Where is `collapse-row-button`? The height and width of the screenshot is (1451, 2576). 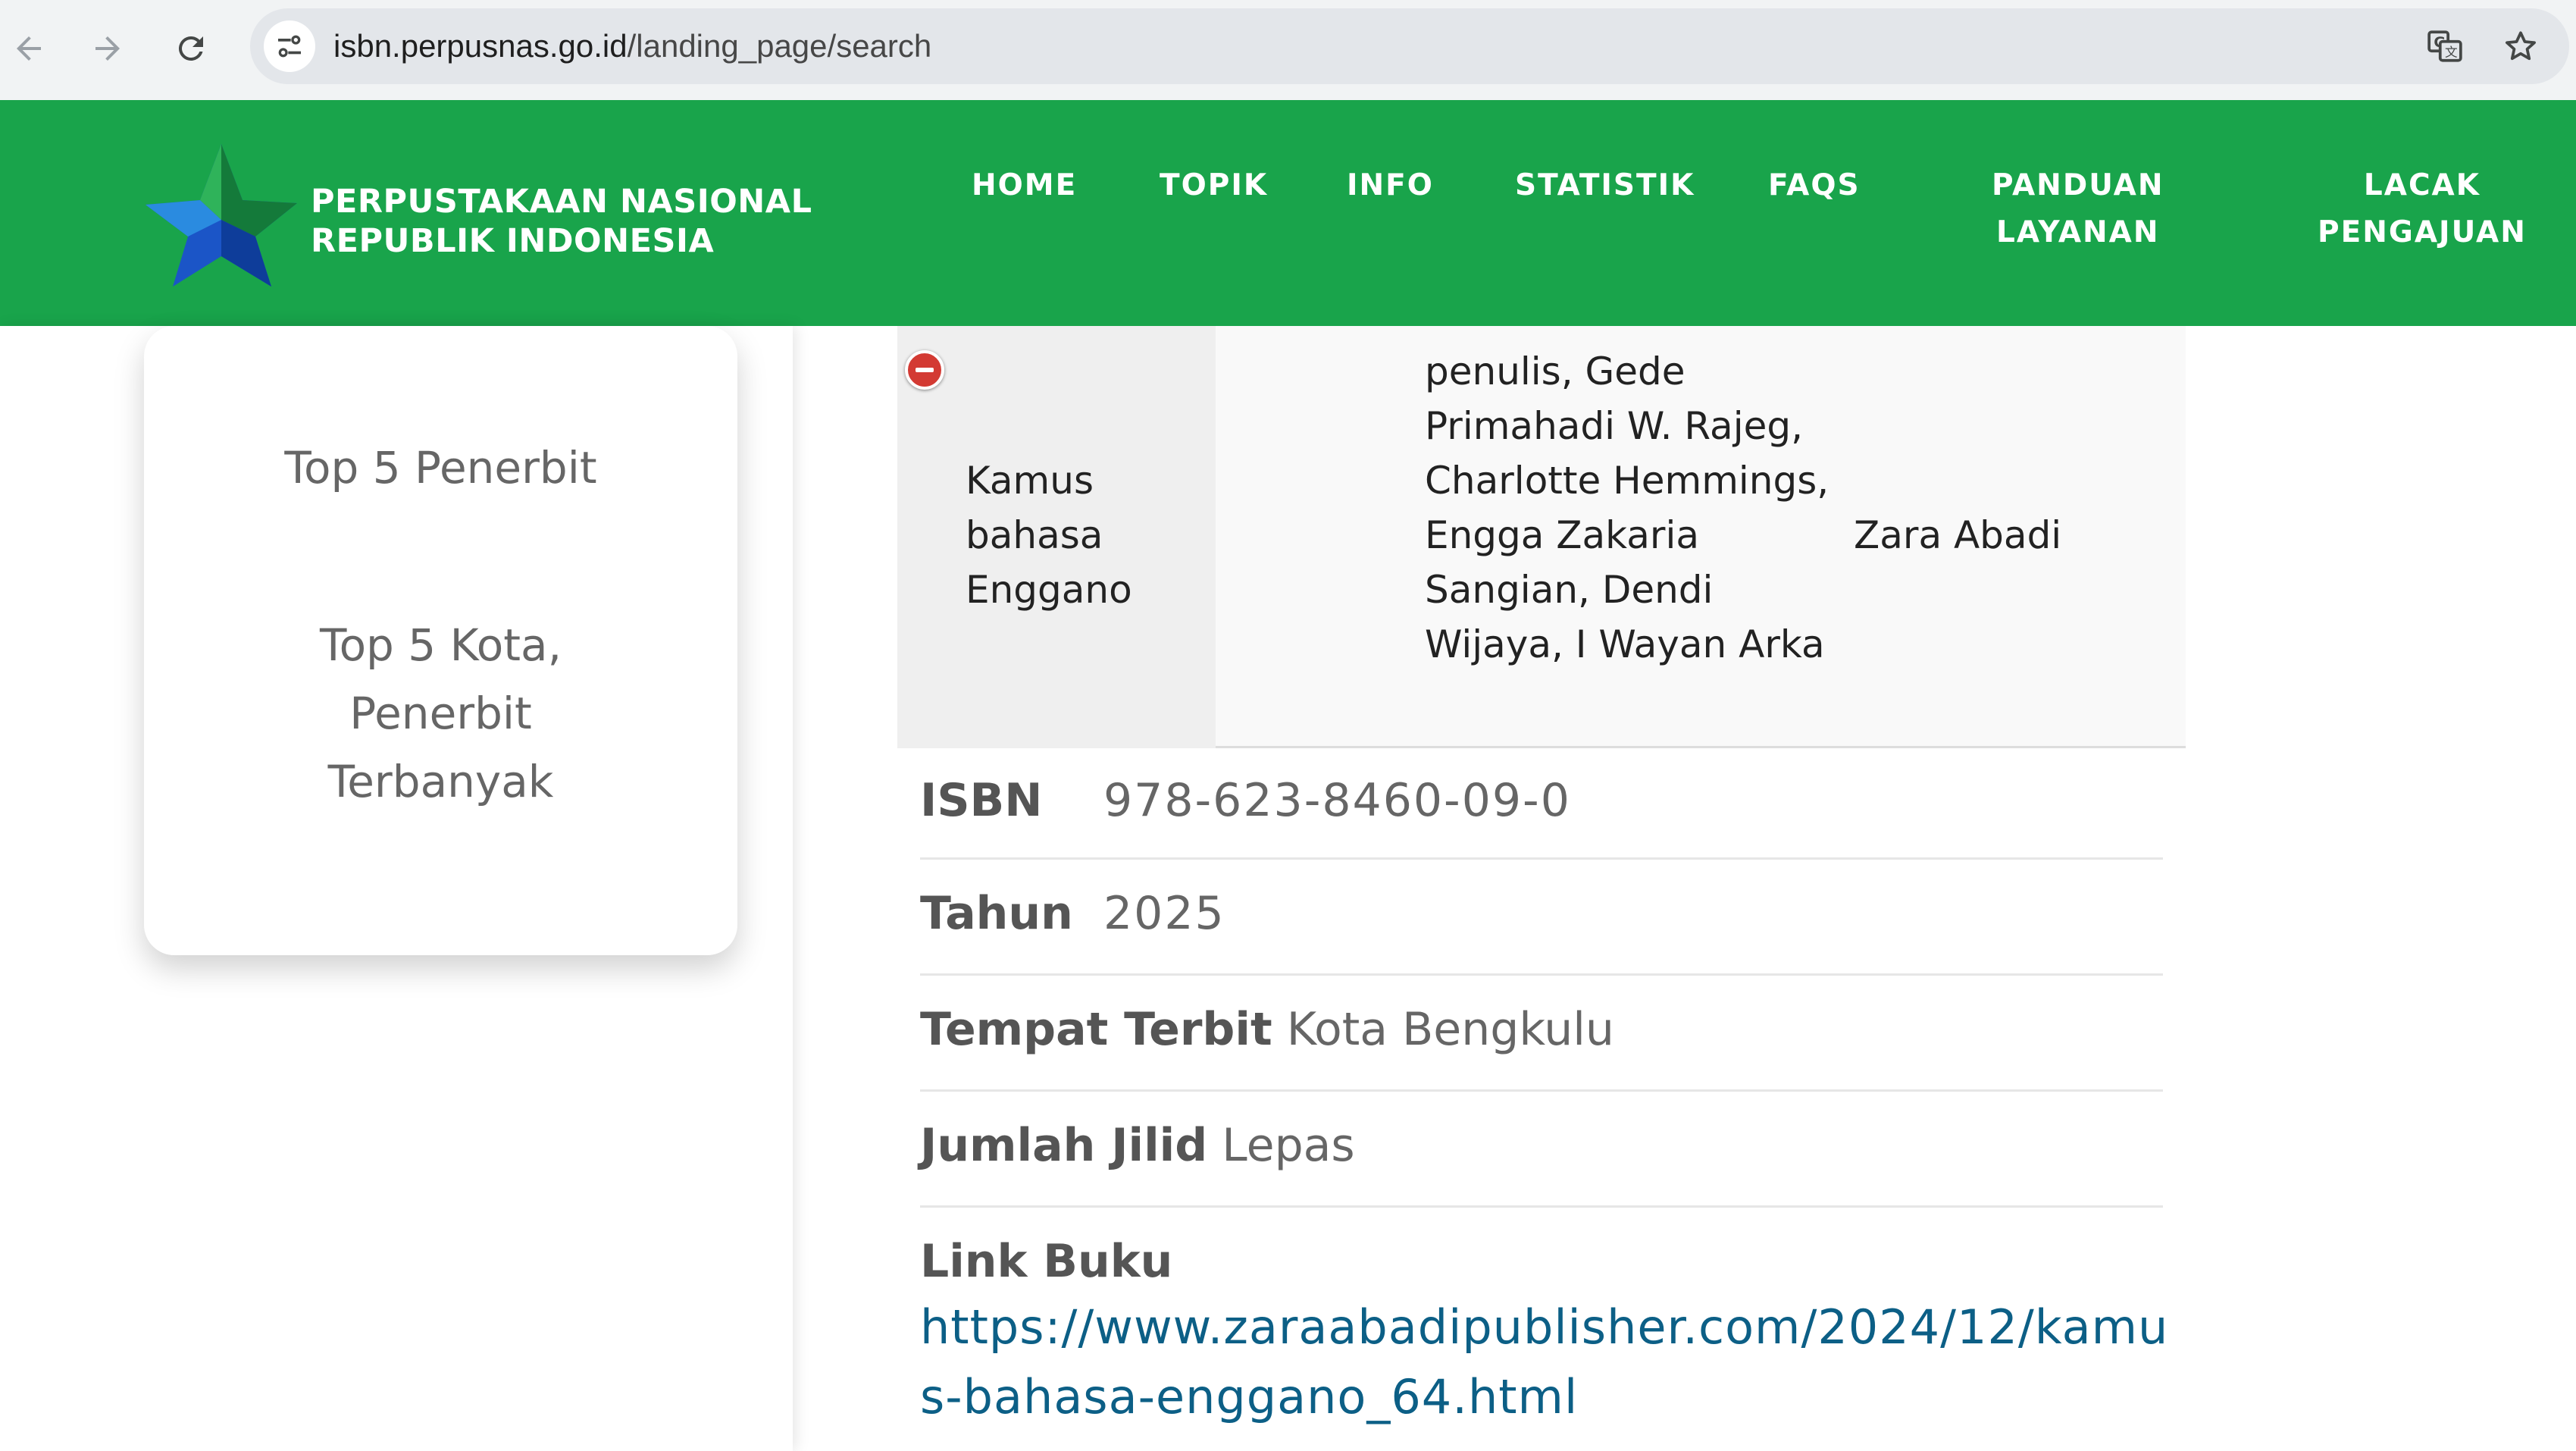
collapse-row-button is located at coordinates (925, 370).